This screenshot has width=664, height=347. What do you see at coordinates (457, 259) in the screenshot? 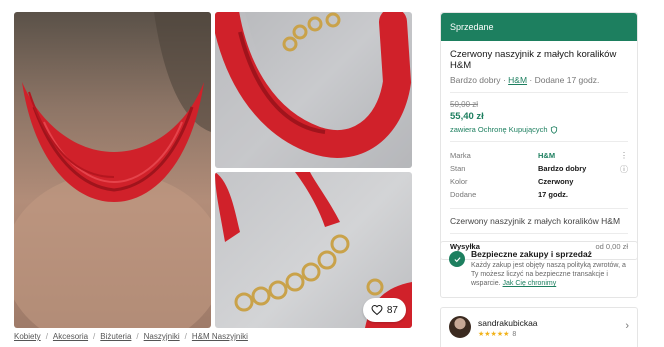
I see `shield-check-icon` at bounding box center [457, 259].